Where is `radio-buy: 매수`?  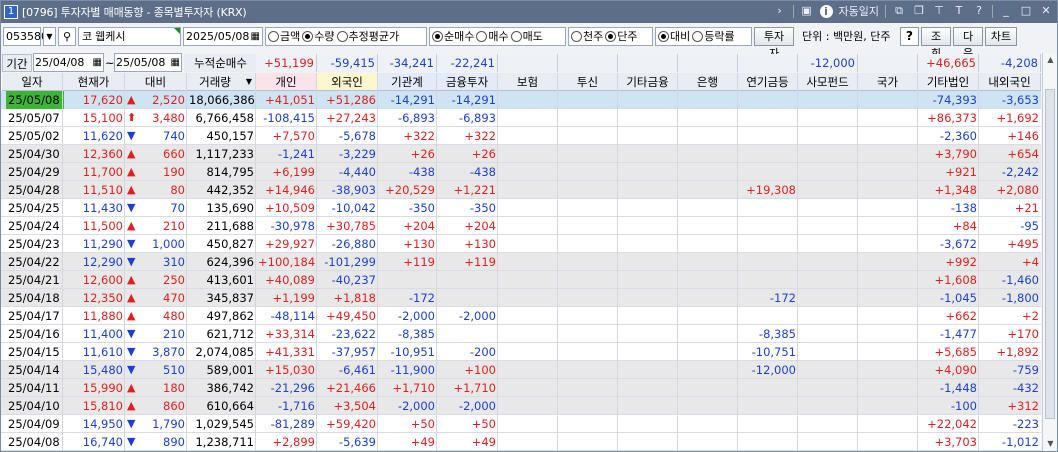 radio-buy: 매수 is located at coordinates (492, 36).